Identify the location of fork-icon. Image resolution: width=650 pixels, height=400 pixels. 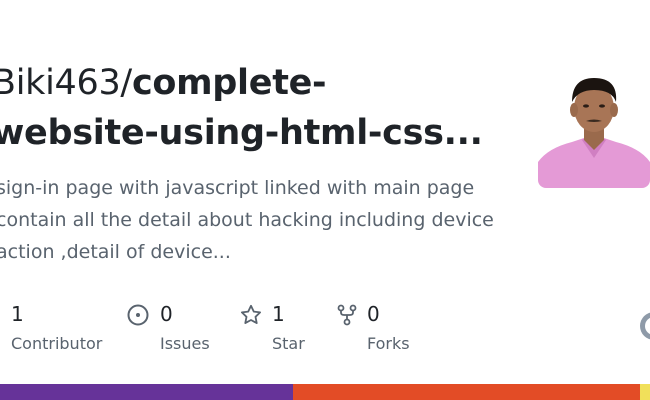
(347, 315).